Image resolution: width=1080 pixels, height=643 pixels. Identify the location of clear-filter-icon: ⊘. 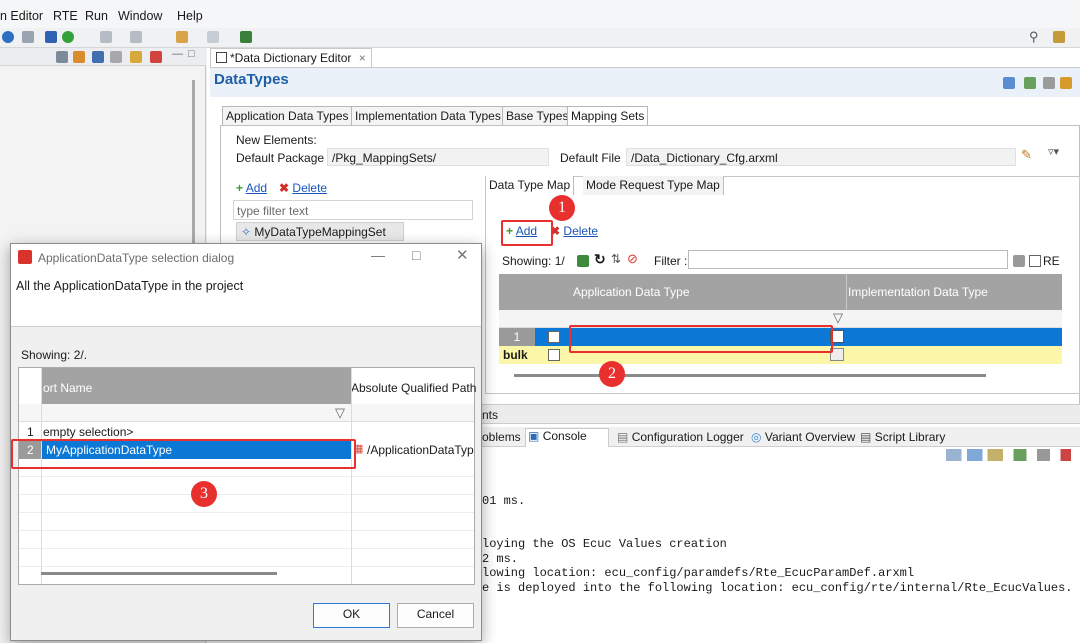
(632, 259).